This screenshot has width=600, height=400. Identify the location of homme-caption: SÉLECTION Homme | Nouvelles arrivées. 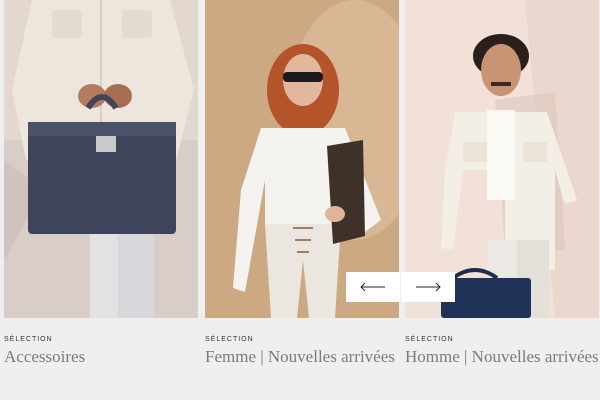
(502, 352).